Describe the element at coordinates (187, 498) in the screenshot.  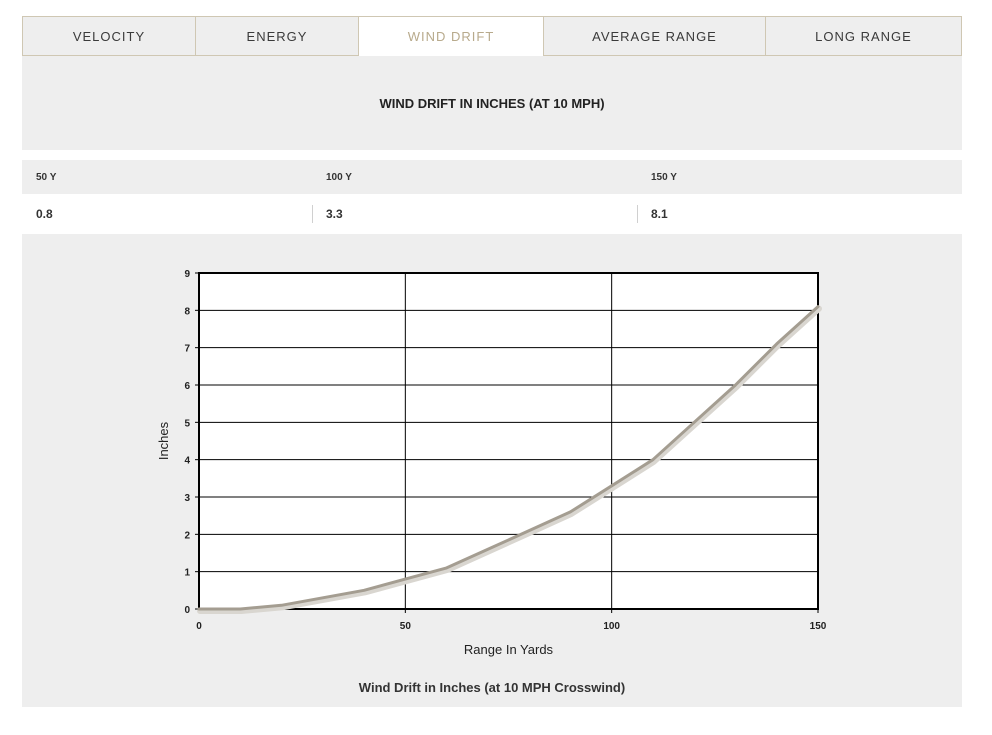
I see `y-tick-label: 3` at that location.